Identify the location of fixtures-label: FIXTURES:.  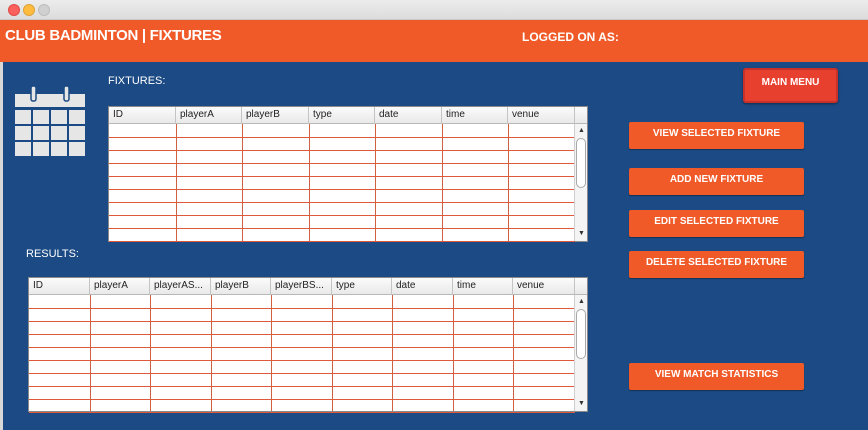
(137, 81).